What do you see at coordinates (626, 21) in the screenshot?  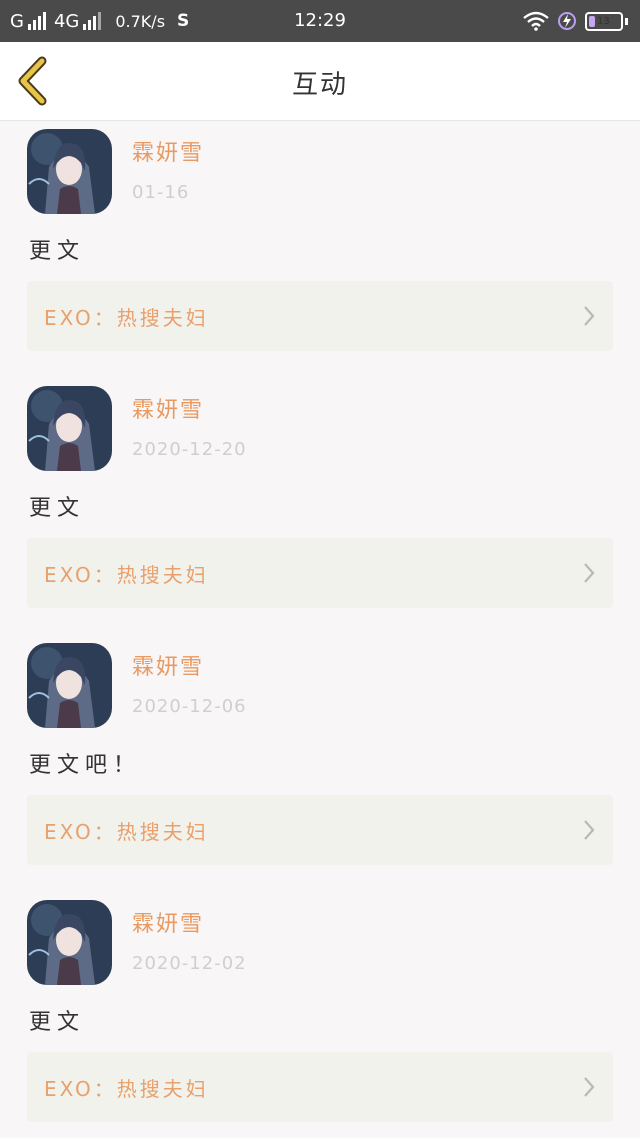 I see `battery-tip` at bounding box center [626, 21].